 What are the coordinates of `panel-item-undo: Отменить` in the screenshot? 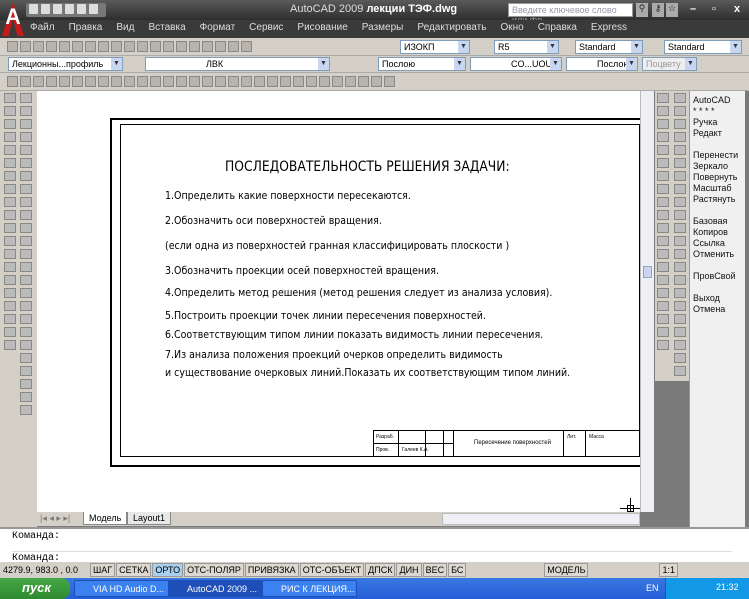 It's located at (717, 254).